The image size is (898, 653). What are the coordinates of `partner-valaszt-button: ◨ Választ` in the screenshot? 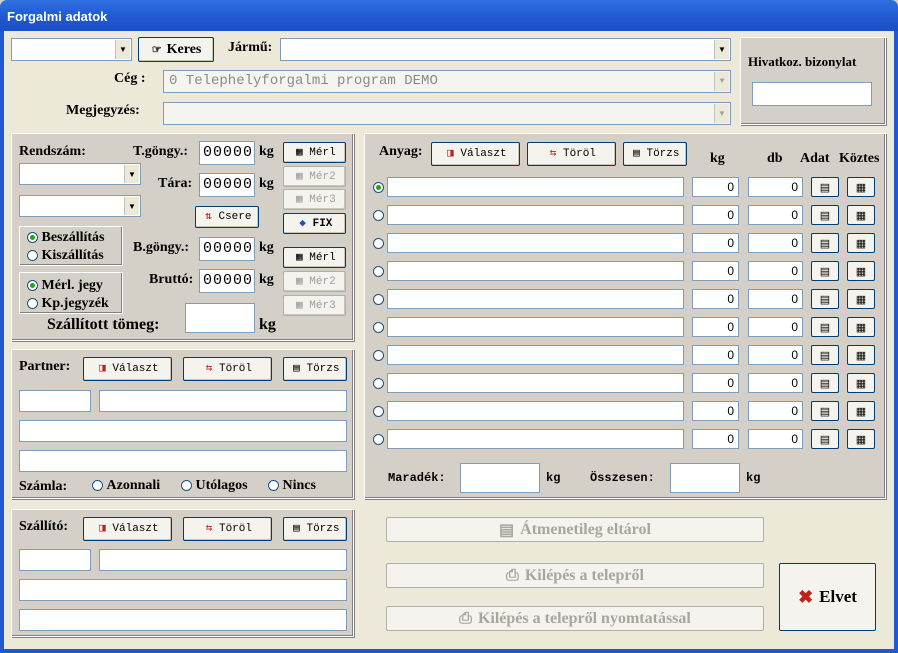 It's located at (127, 369).